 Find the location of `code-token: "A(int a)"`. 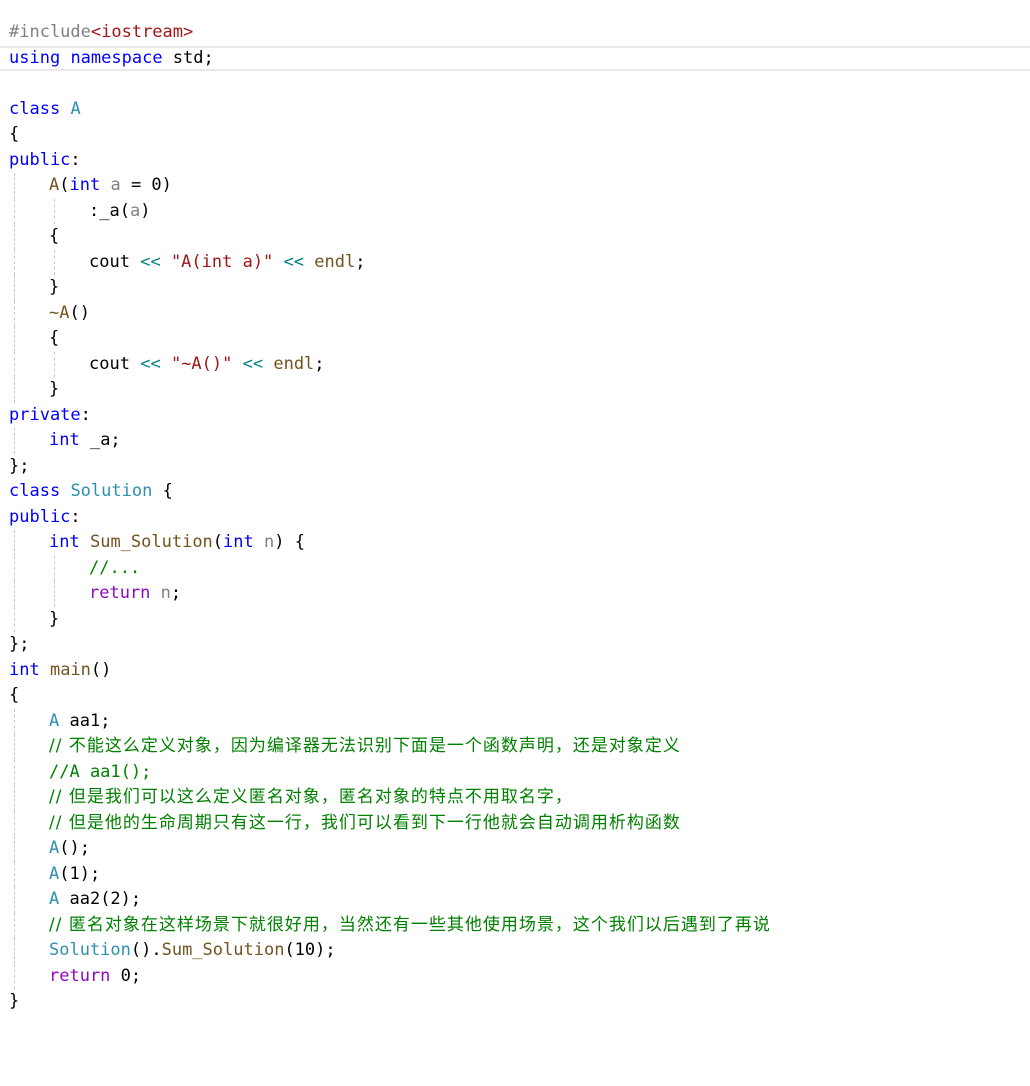

code-token: "A(int a)" is located at coordinates (222, 261).